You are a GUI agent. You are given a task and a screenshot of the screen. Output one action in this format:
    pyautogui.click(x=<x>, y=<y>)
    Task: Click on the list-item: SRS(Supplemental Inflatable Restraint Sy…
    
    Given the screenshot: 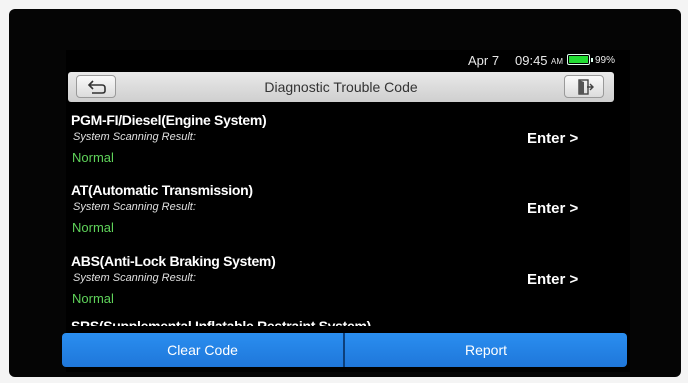 What is the action you would take?
    pyautogui.click(x=348, y=317)
    